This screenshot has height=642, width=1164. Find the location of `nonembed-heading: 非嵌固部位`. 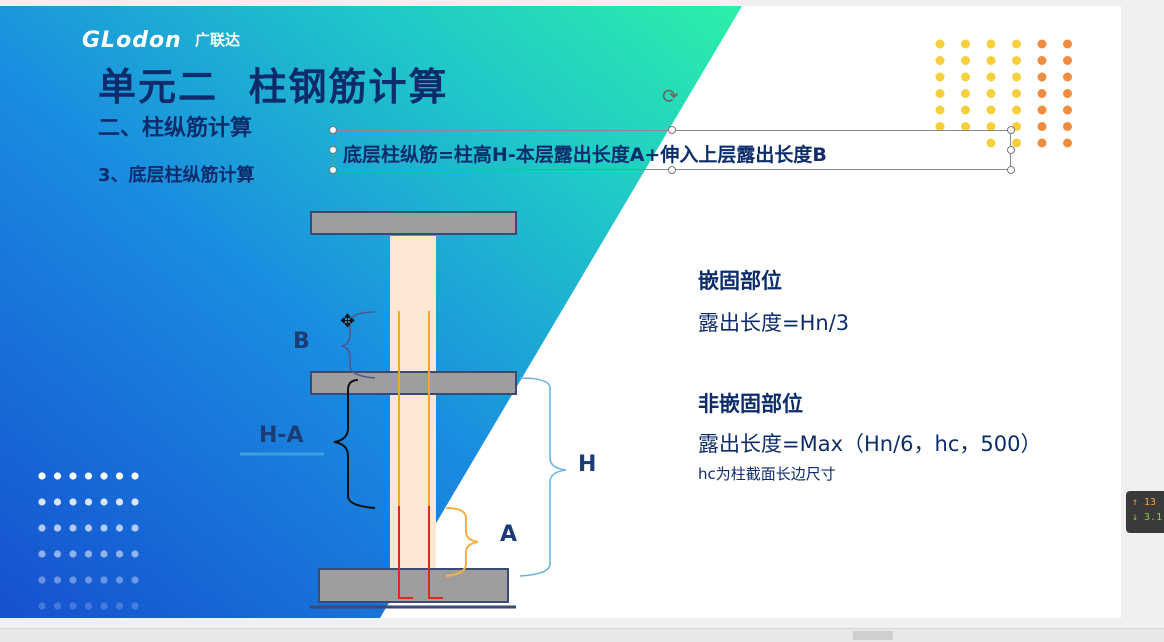

nonembed-heading: 非嵌固部位 is located at coordinates (750, 404).